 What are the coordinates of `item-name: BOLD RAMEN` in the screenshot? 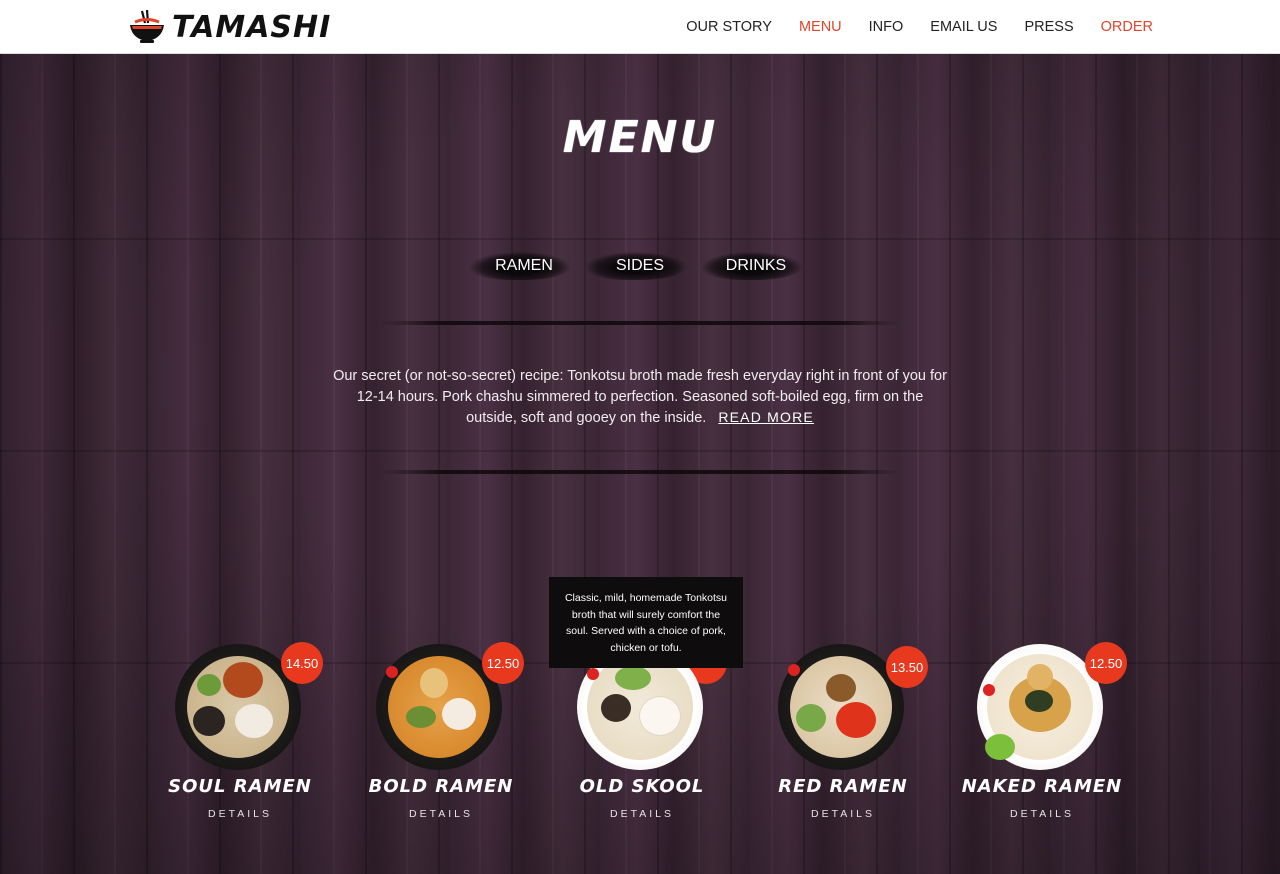 It's located at (441, 786).